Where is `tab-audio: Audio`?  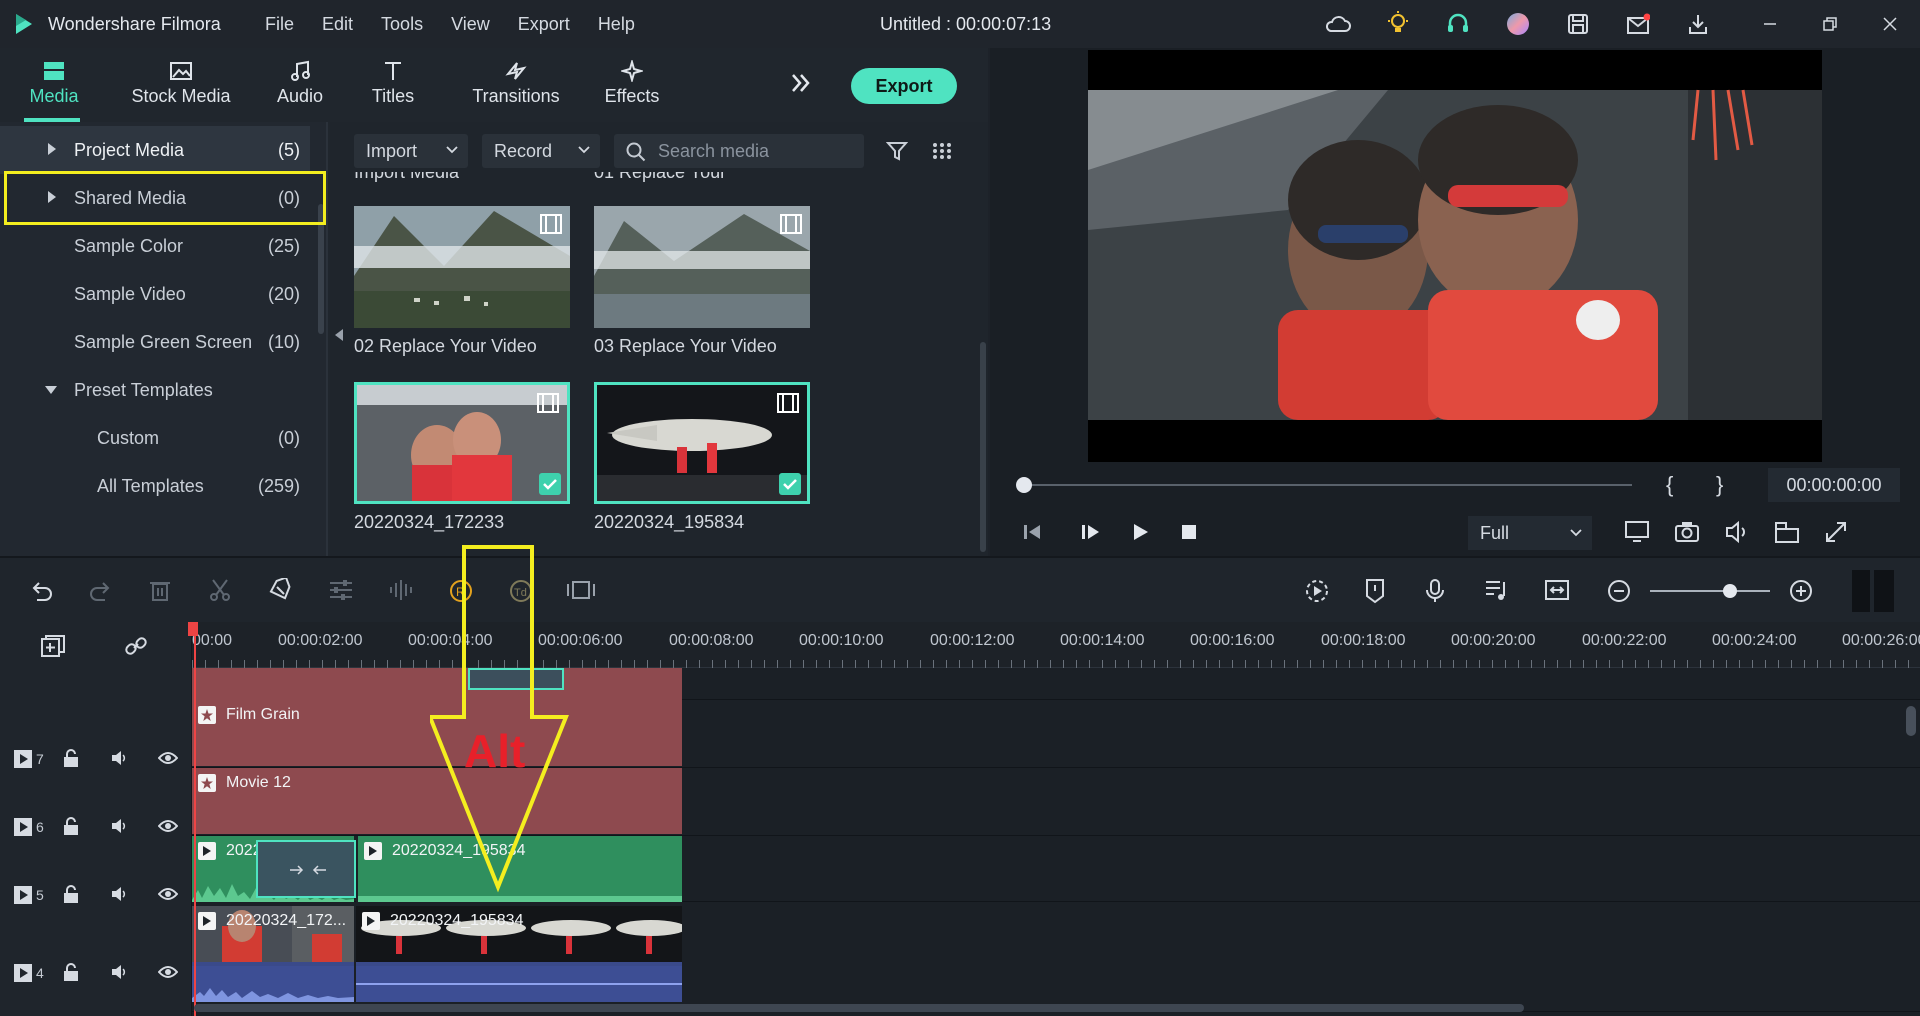
tab-audio: Audio is located at coordinates (300, 81).